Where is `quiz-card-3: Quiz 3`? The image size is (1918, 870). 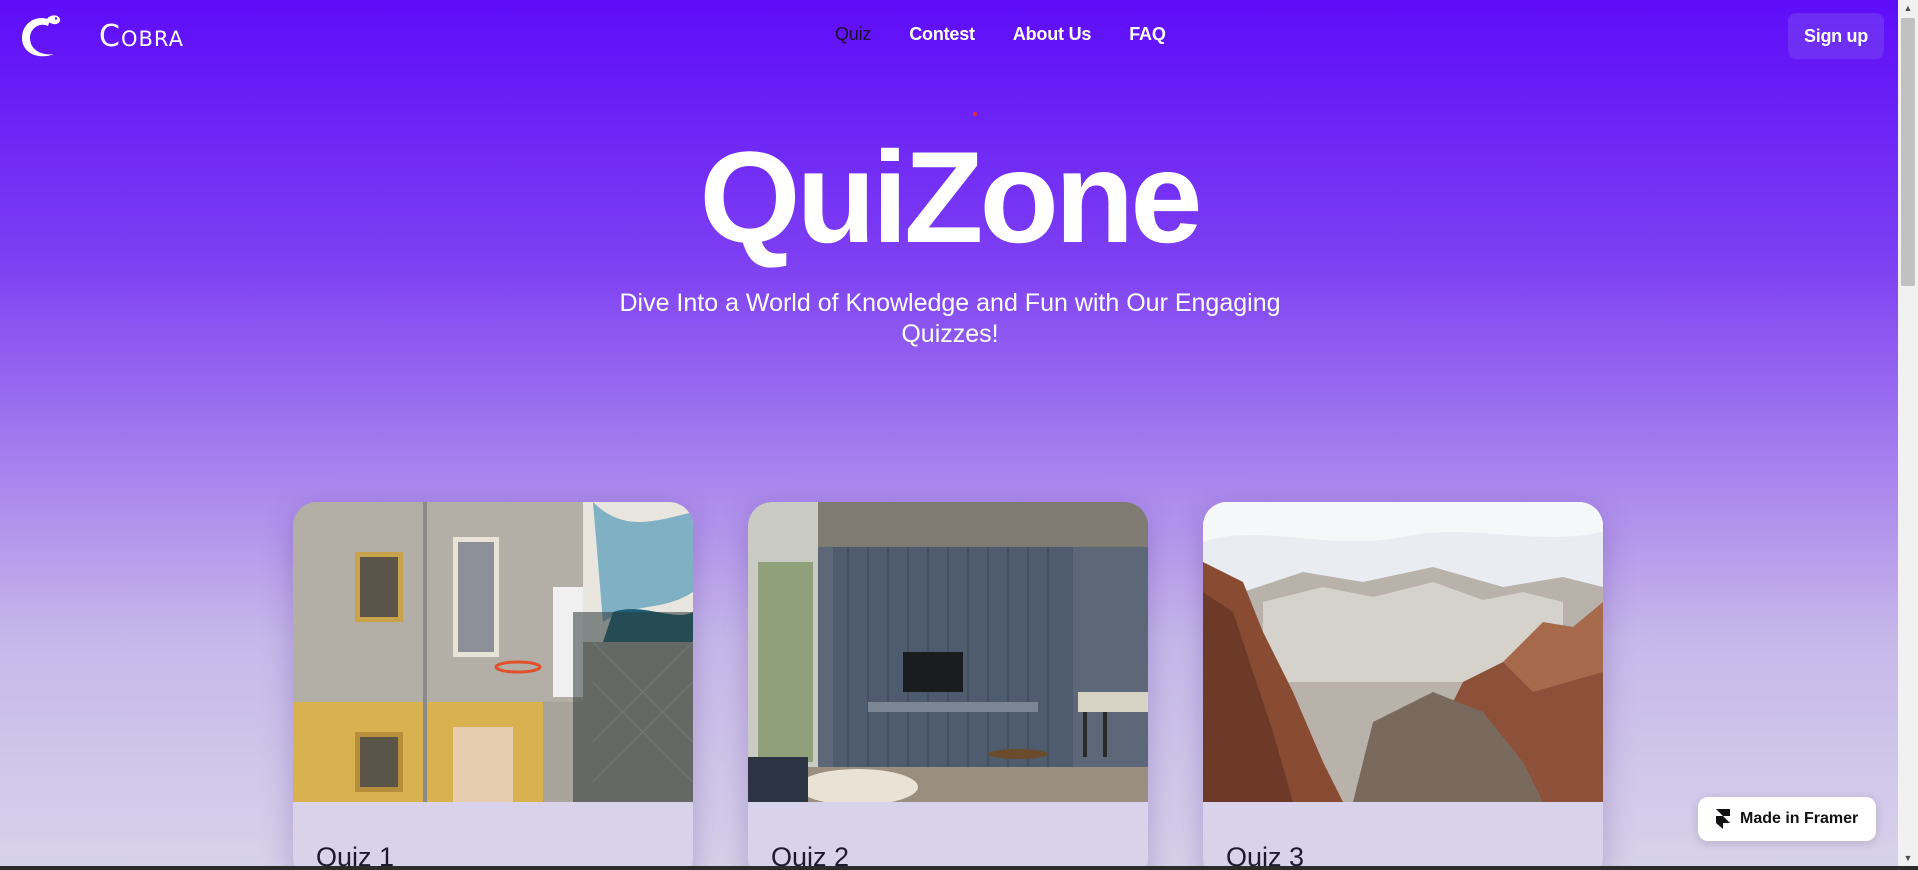
quiz-card-3: Quiz 3 is located at coordinates (1403, 684).